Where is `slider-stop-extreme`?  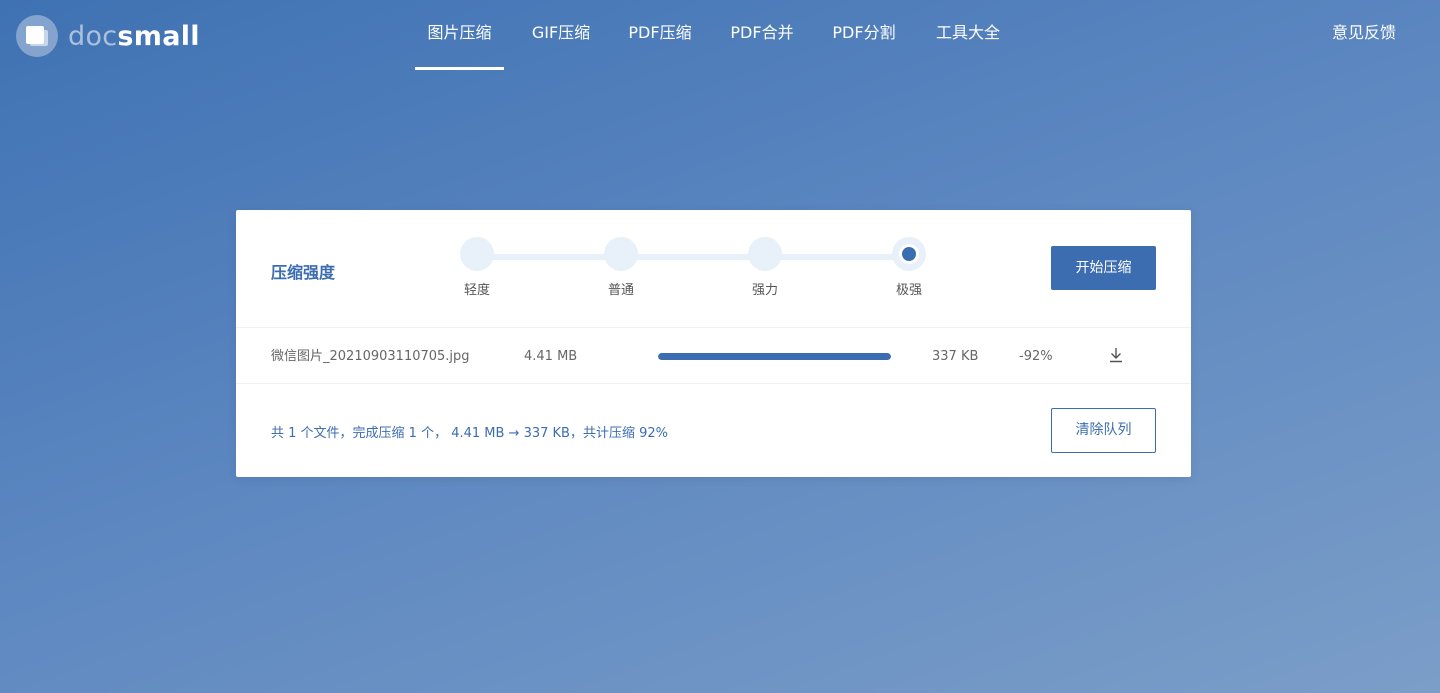
slider-stop-extreme is located at coordinates (909, 254).